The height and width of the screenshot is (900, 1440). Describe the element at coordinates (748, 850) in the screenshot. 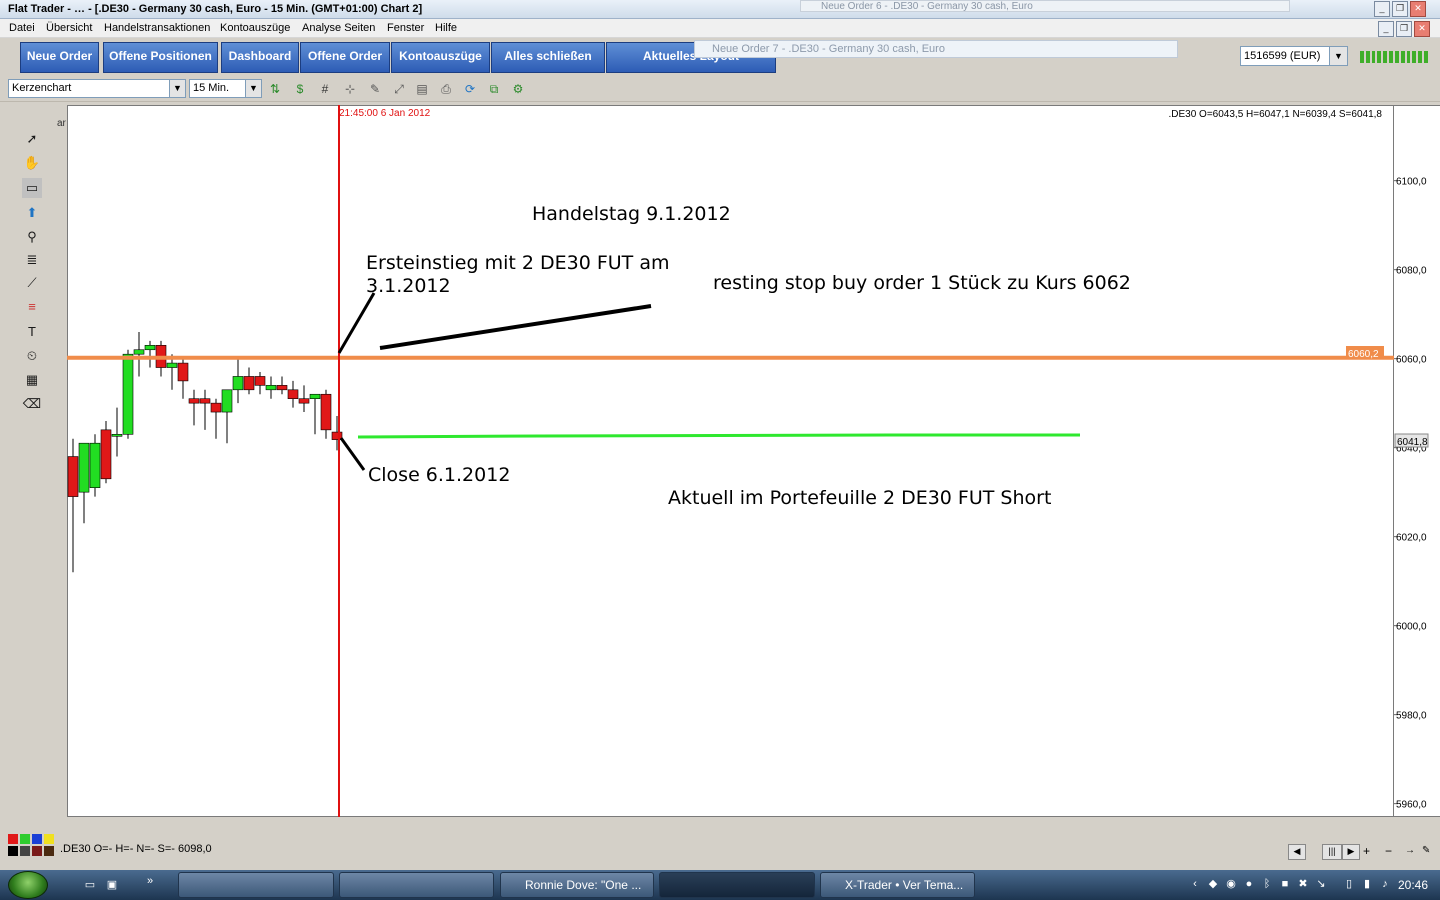

I see `status-bar: .DE30 O=- H=- N=- S=- 6098,0` at that location.